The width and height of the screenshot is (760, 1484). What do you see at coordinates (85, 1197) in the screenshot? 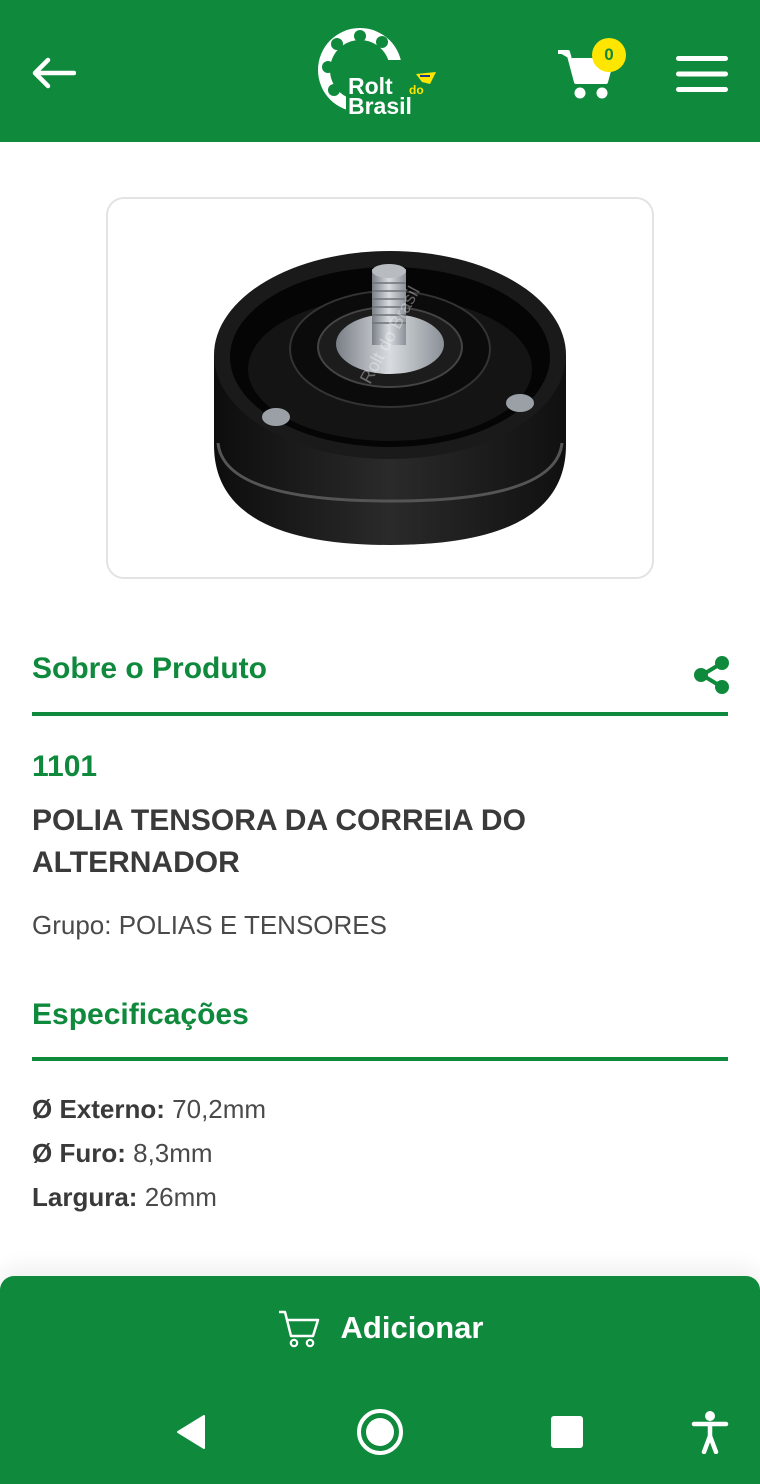
I see `spec-label: Largura:` at bounding box center [85, 1197].